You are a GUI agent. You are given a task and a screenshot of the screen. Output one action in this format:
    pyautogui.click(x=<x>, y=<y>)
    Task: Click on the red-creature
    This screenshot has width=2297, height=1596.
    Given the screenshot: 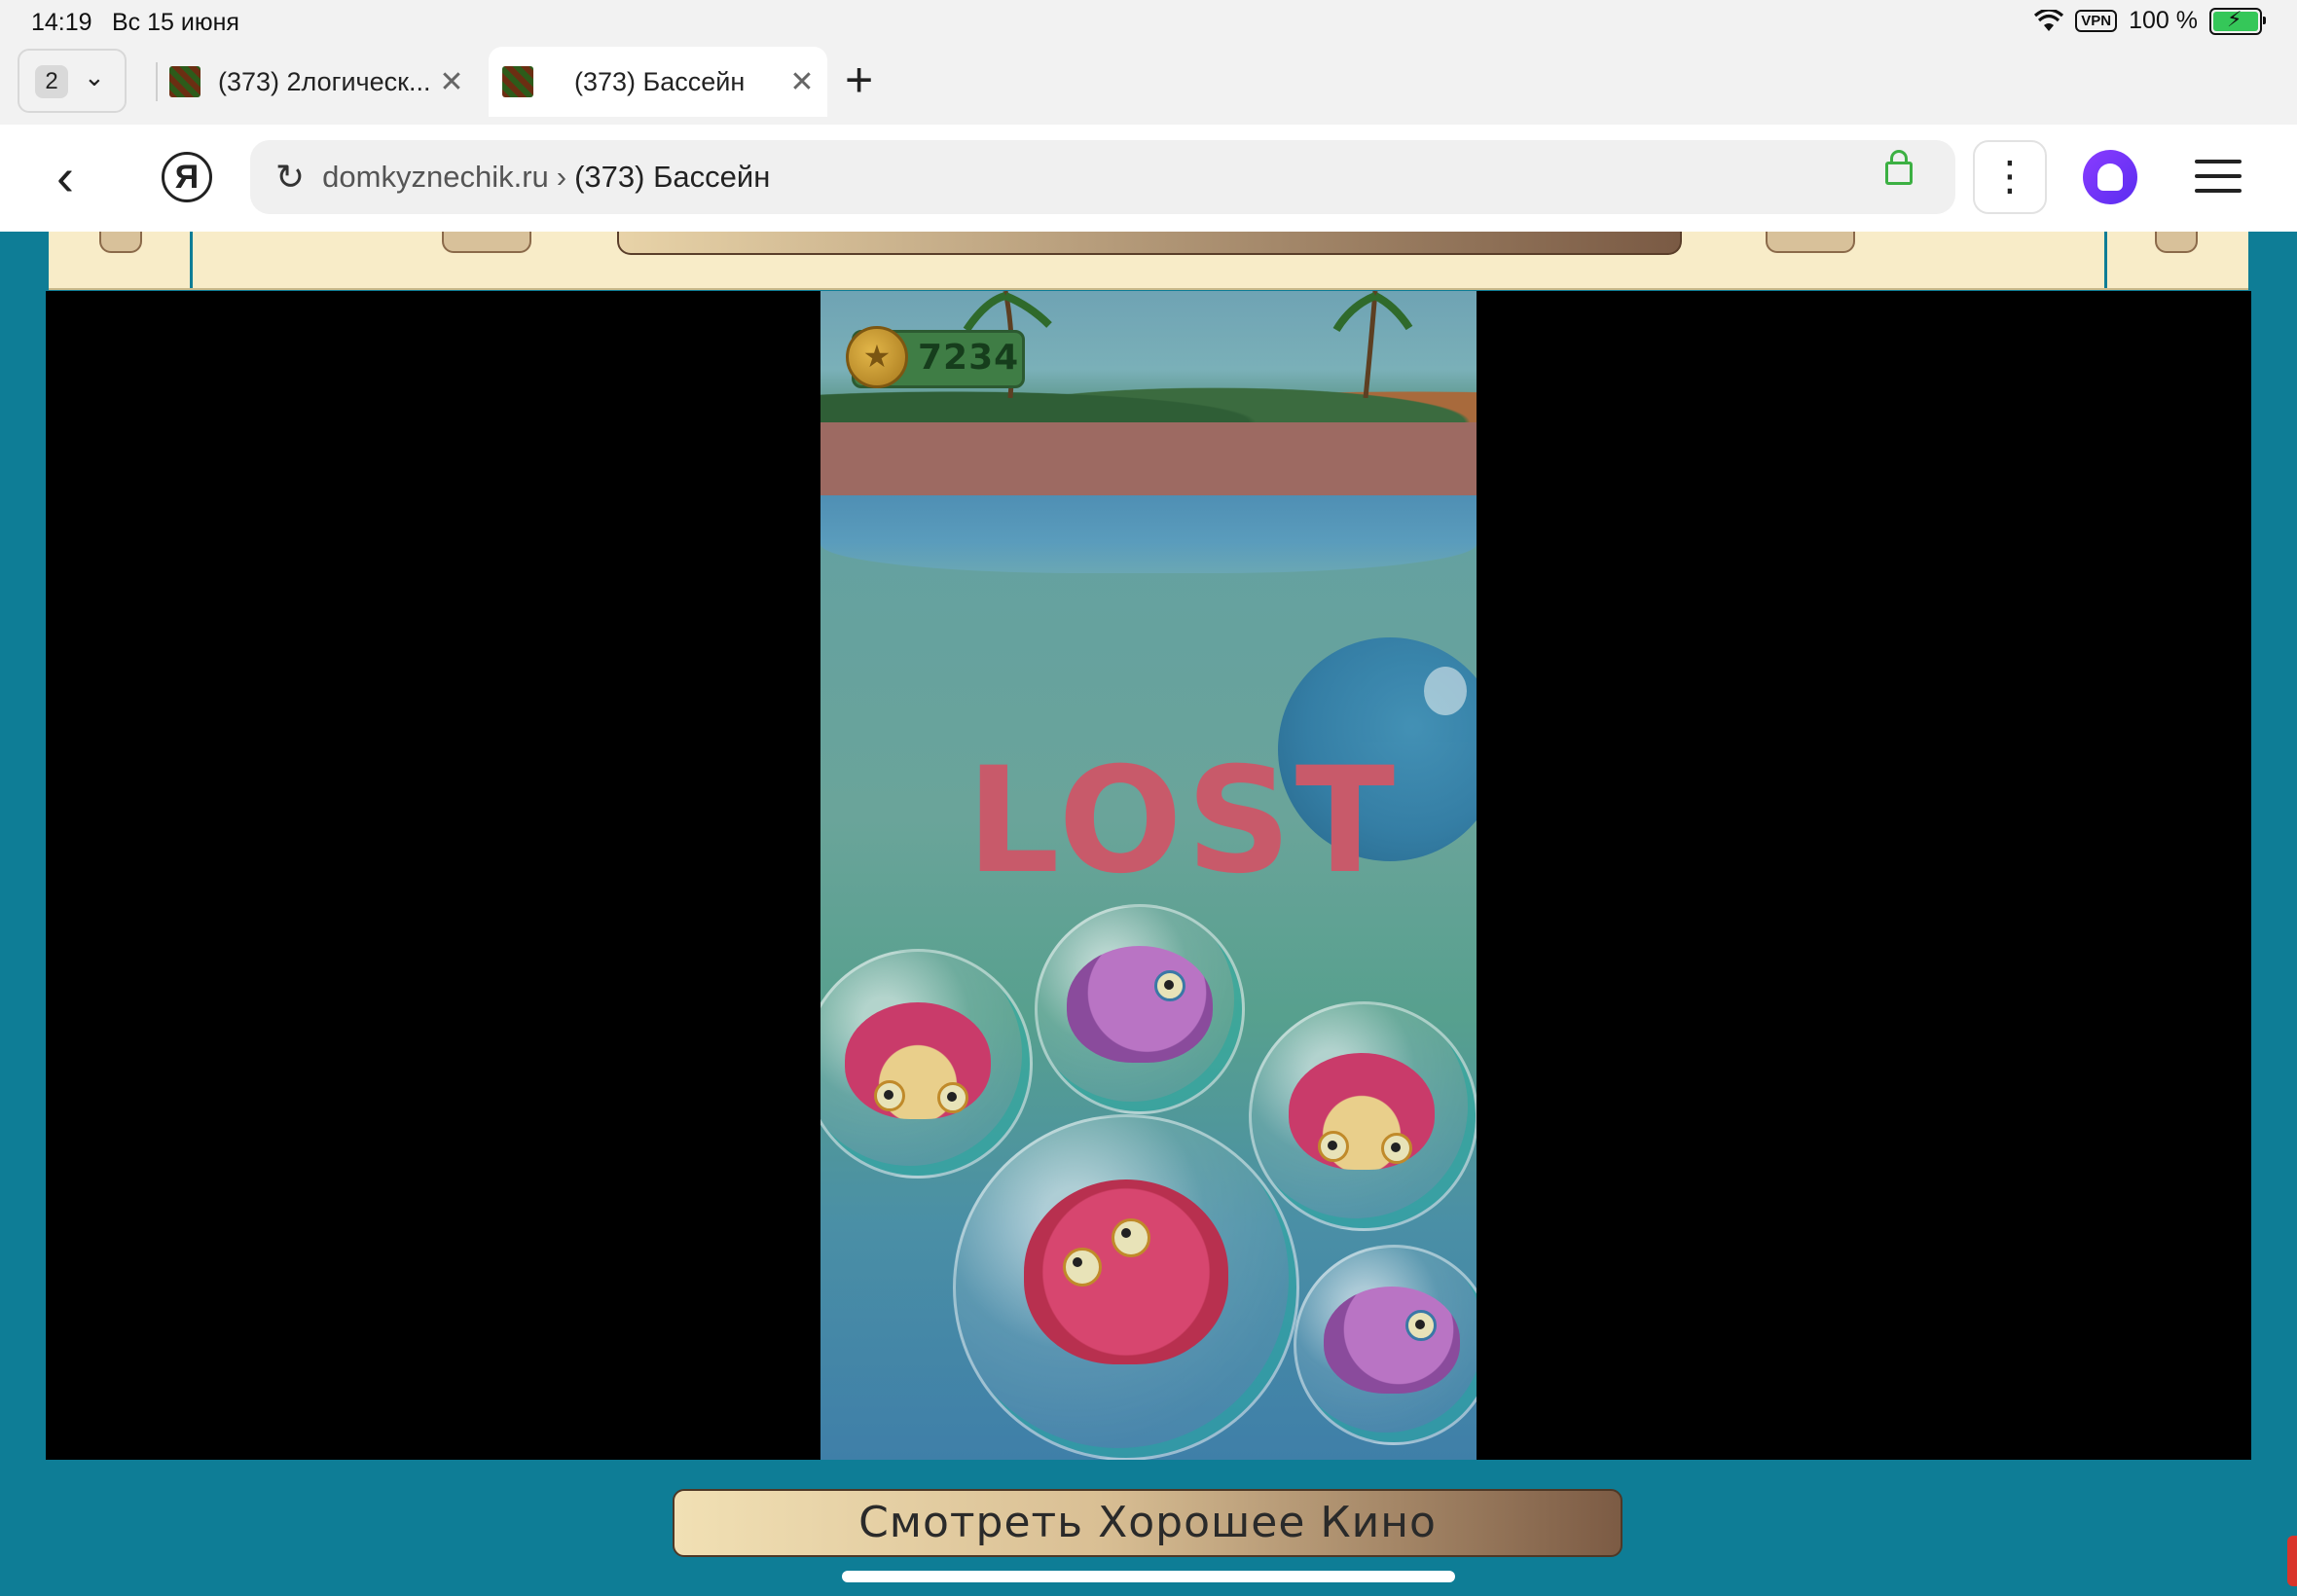 What is the action you would take?
    pyautogui.click(x=1126, y=1271)
    